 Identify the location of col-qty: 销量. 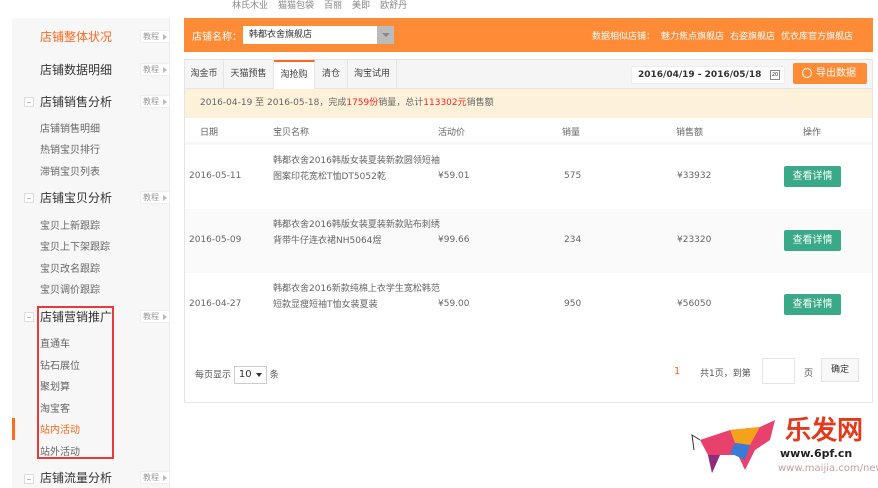
(571, 133).